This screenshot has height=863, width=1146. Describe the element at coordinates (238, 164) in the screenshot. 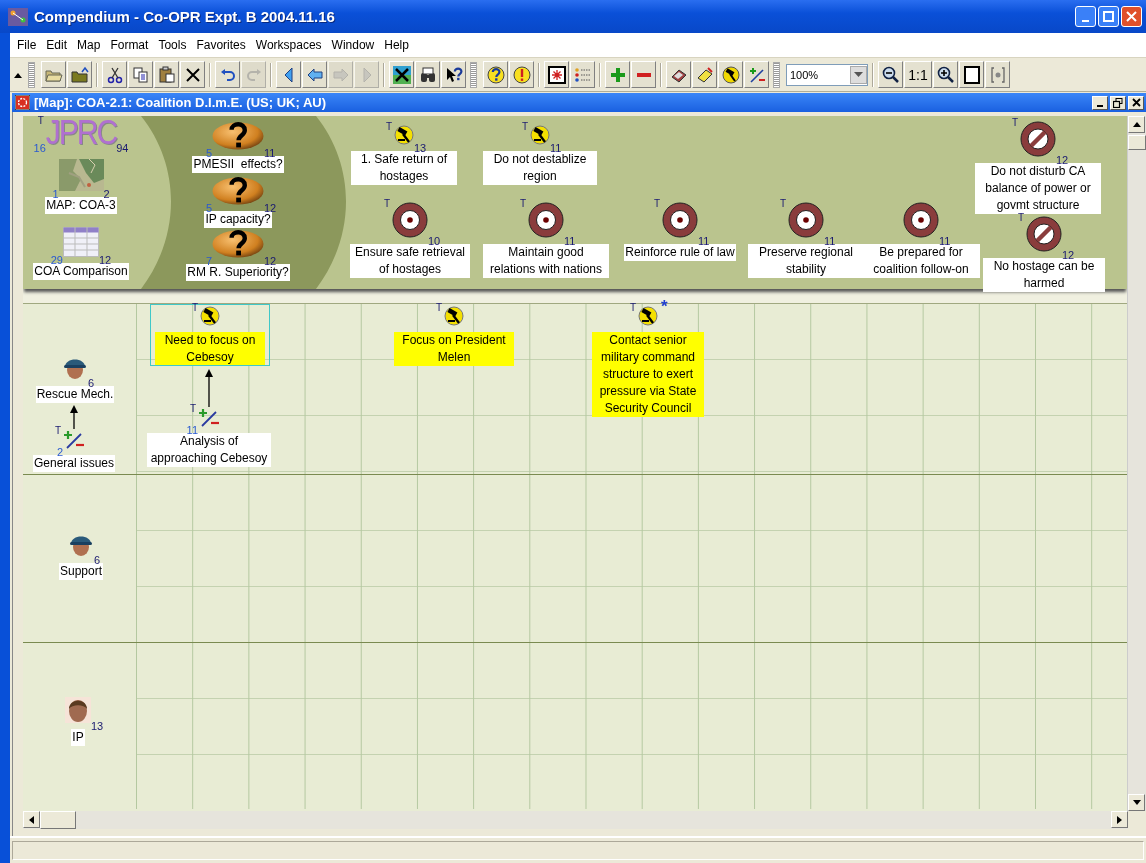

I see `node-label: PMESII effects?` at that location.